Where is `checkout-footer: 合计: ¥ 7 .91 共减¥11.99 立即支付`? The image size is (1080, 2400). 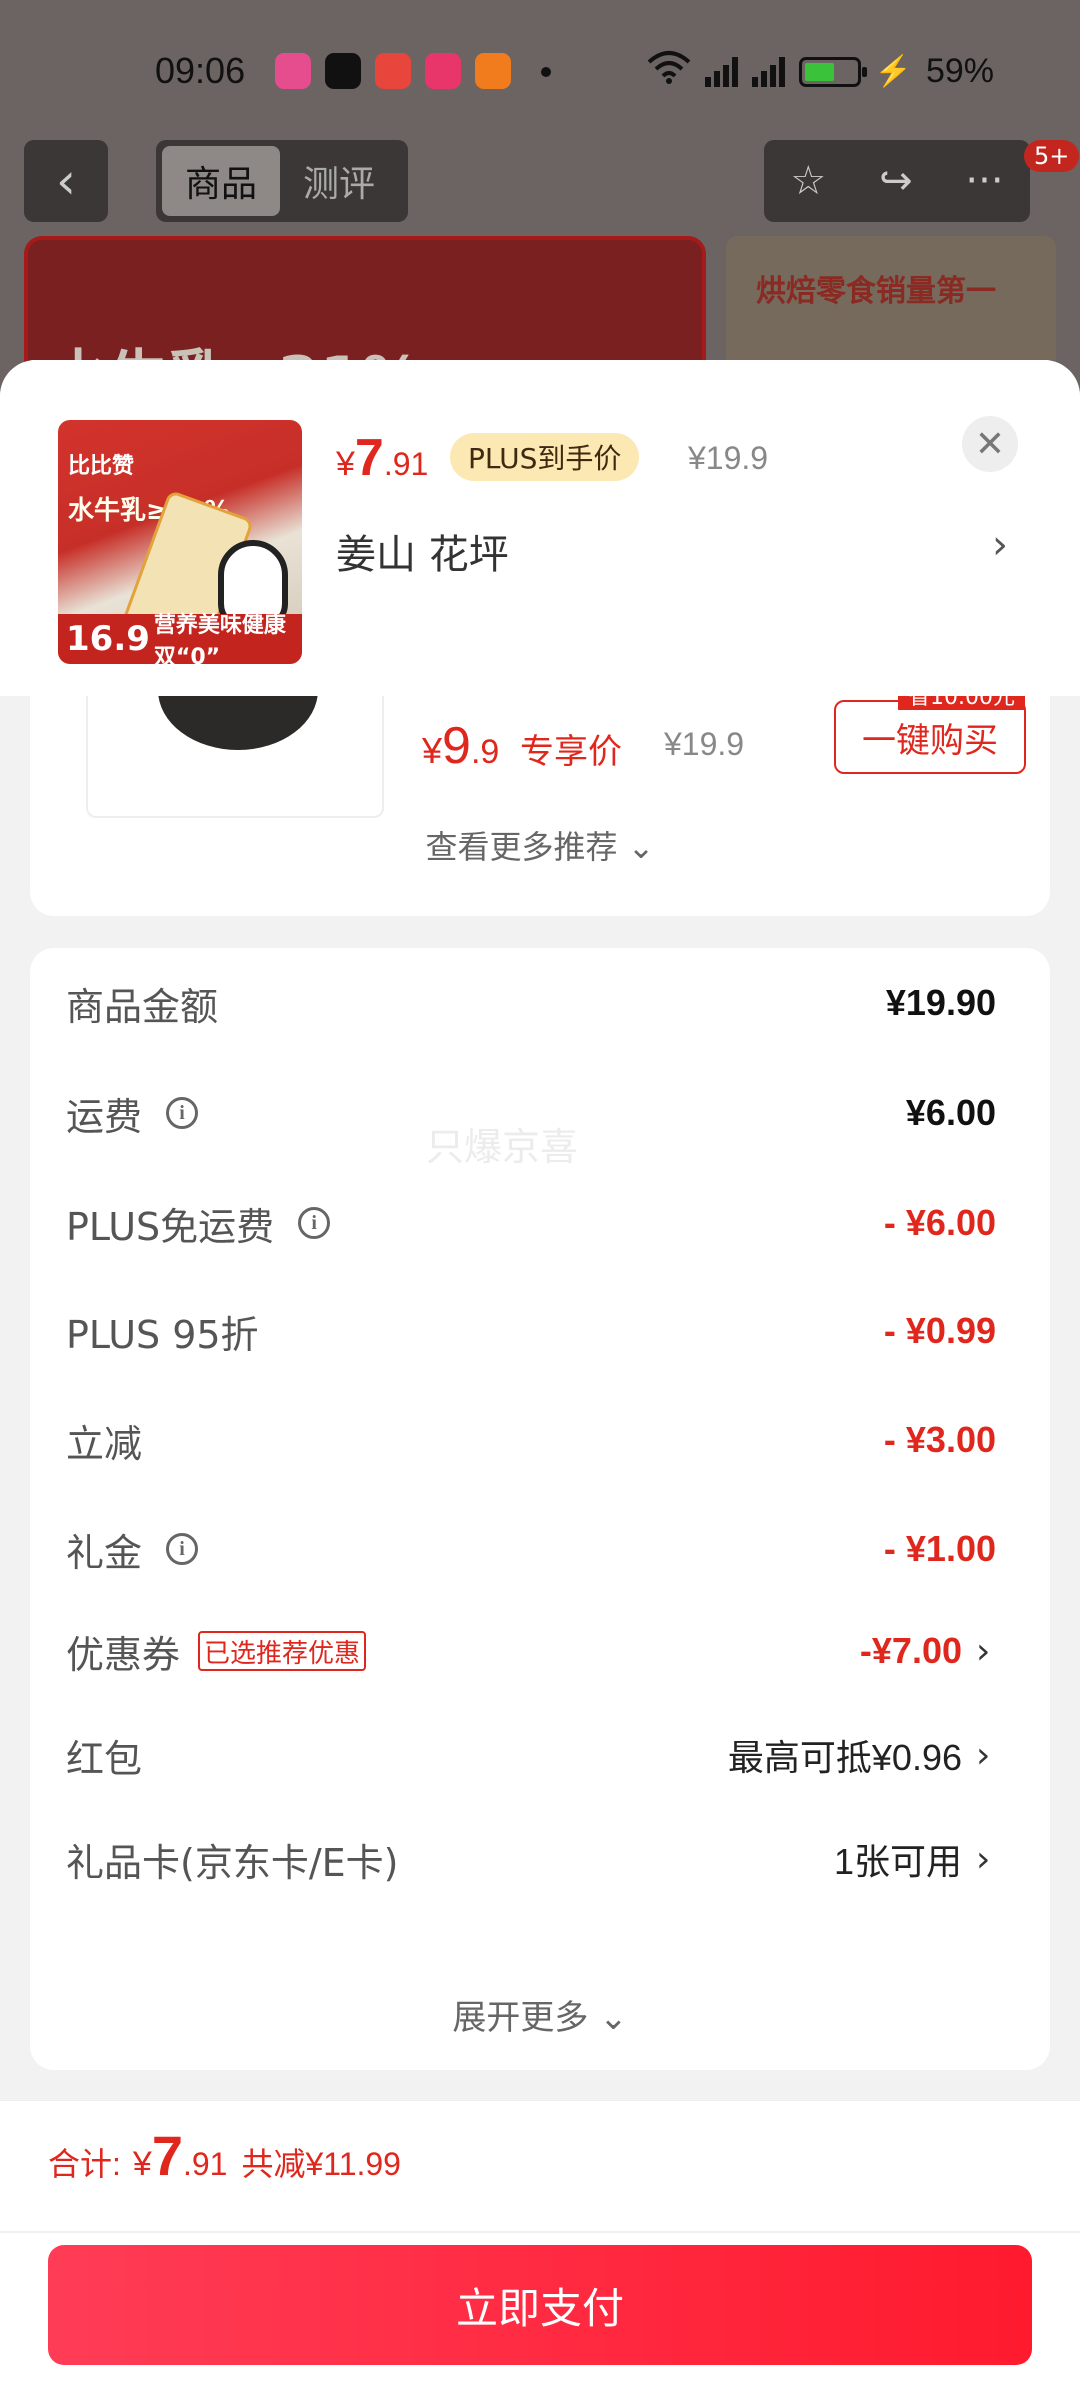 checkout-footer: 合计: ¥ 7 .91 共减¥11.99 立即支付 is located at coordinates (540, 2250).